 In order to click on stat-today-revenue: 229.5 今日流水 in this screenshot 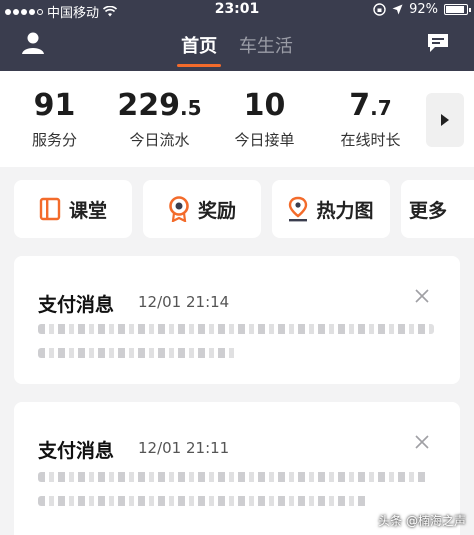, I will do `click(159, 119)`.